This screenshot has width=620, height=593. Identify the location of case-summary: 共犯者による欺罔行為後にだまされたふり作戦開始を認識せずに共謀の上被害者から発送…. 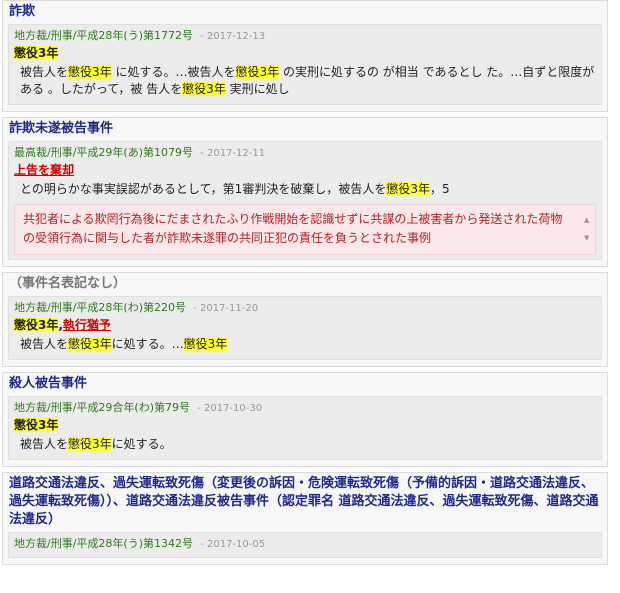
(293, 228).